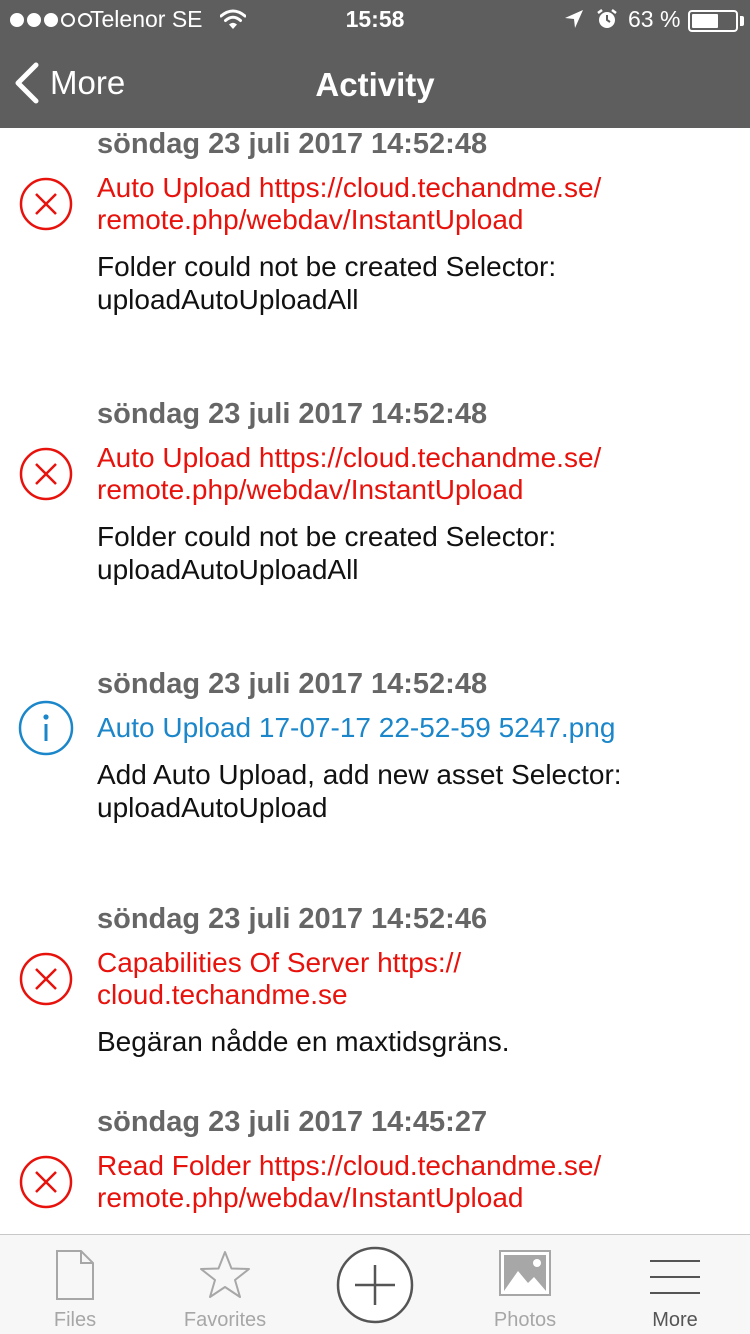  Describe the element at coordinates (212, 807) in the screenshot. I see `activity-message-line: uploadAutoUpload` at that location.